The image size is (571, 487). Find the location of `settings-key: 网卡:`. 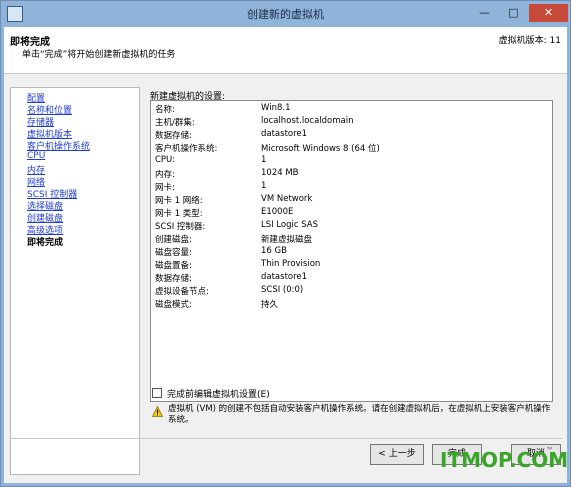

settings-key: 网卡: is located at coordinates (165, 188).